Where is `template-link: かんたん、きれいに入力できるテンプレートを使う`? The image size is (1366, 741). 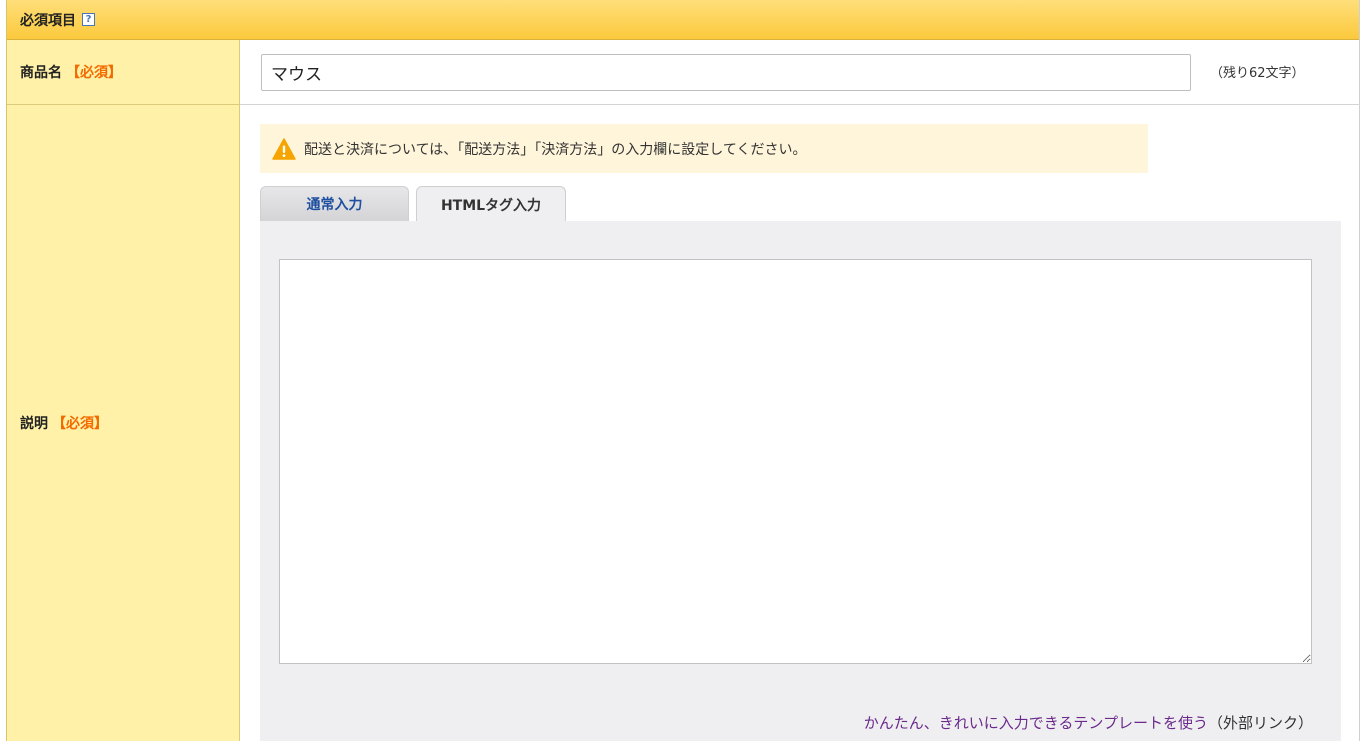
template-link: かんたん、きれいに入力できるテンプレートを使う is located at coordinates (1036, 723).